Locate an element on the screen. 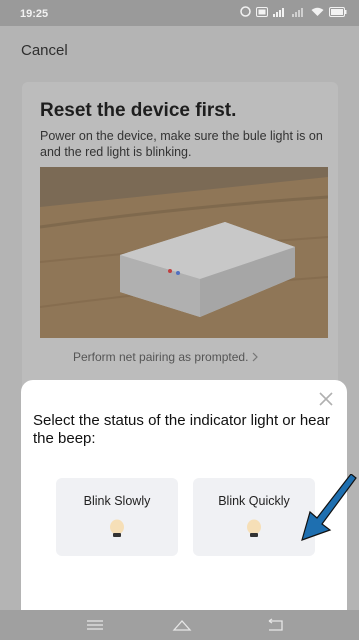 Image resolution: width=359 pixels, height=640 pixels. cancel-button: Cancel is located at coordinates (44, 50).